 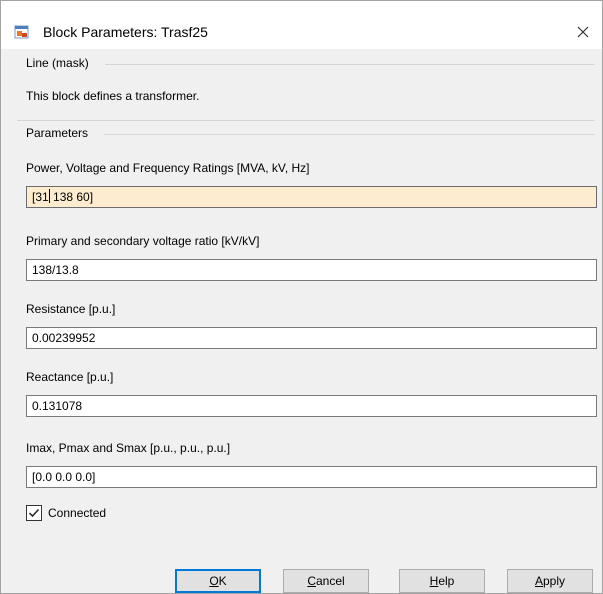 I want to click on ok-button: OK, so click(x=218, y=581).